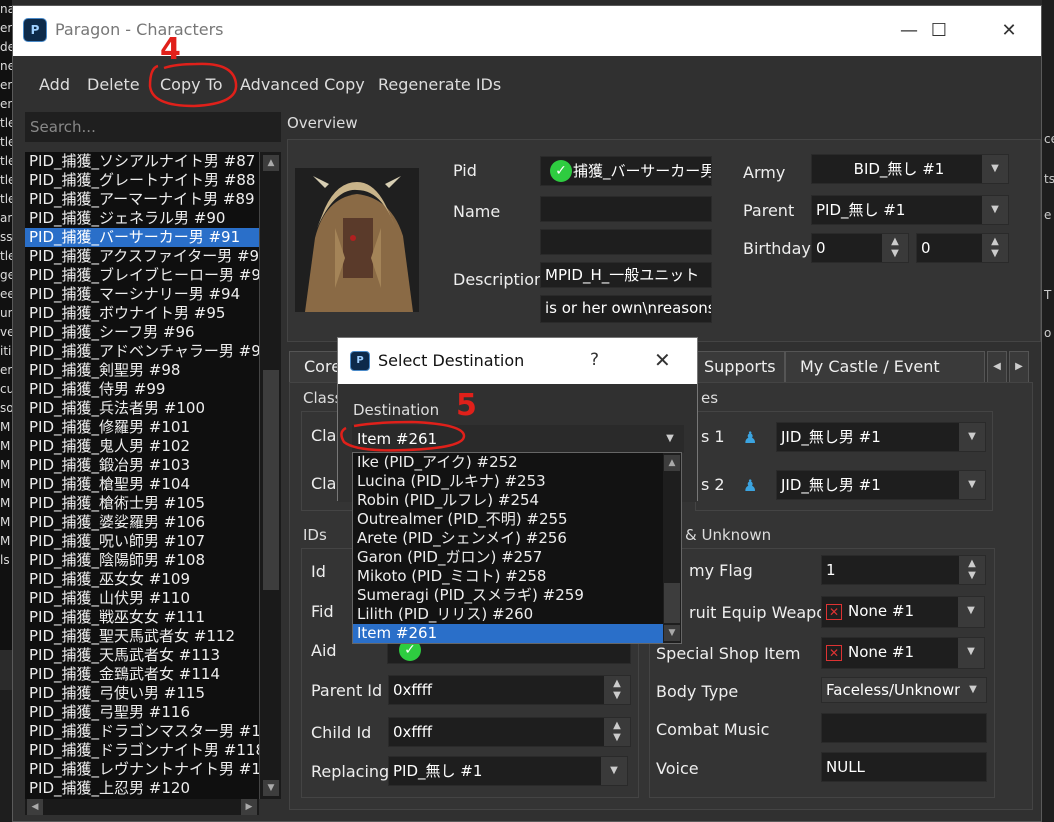  I want to click on scroll-up-icon: ▲, so click(672, 463).